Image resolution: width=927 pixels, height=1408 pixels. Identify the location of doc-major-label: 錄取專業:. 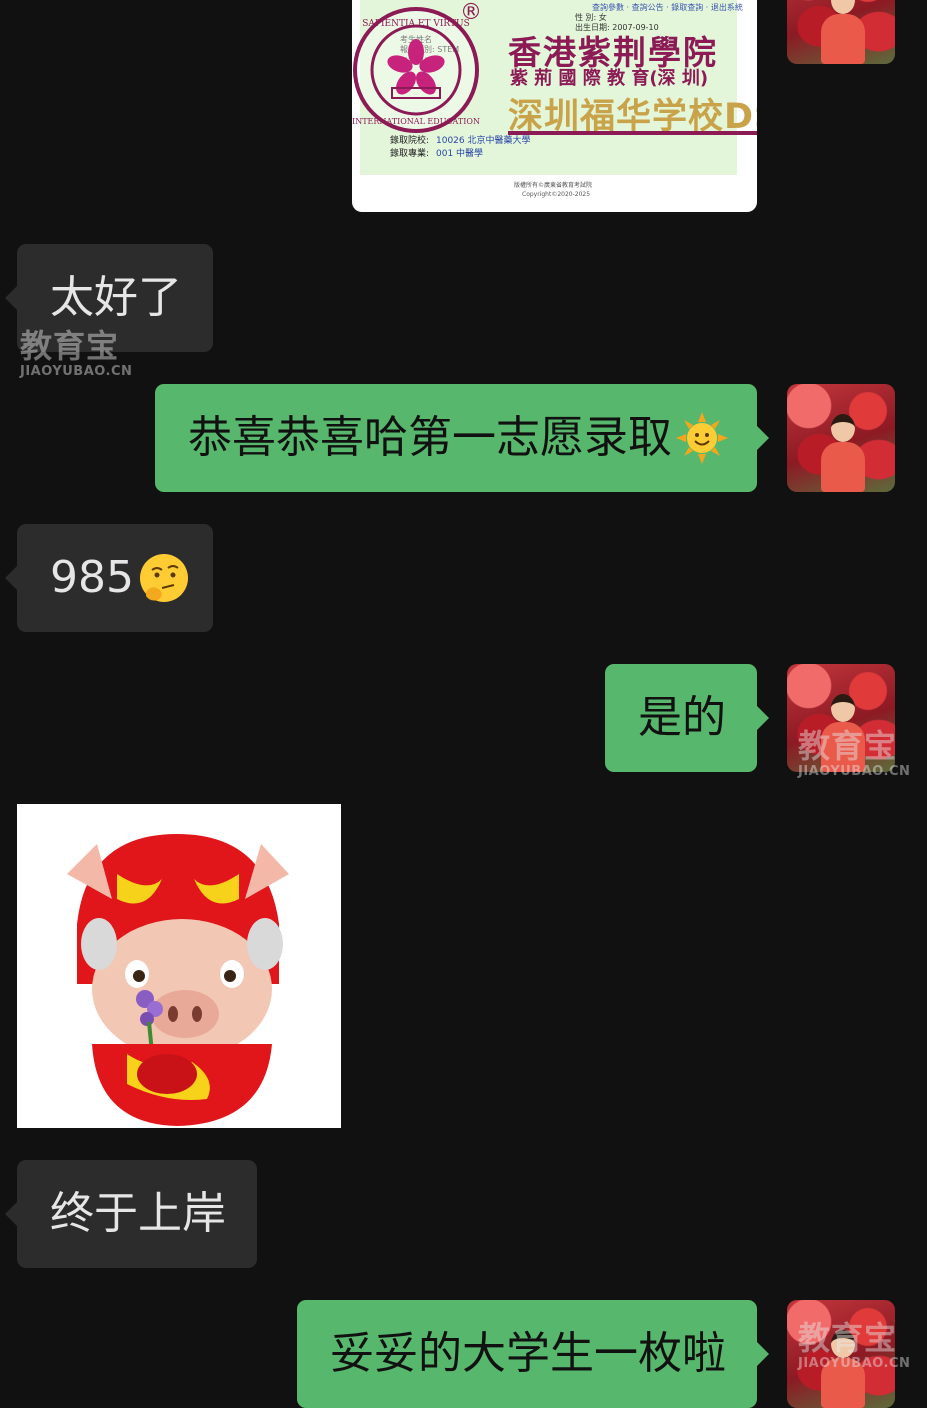
(410, 154).